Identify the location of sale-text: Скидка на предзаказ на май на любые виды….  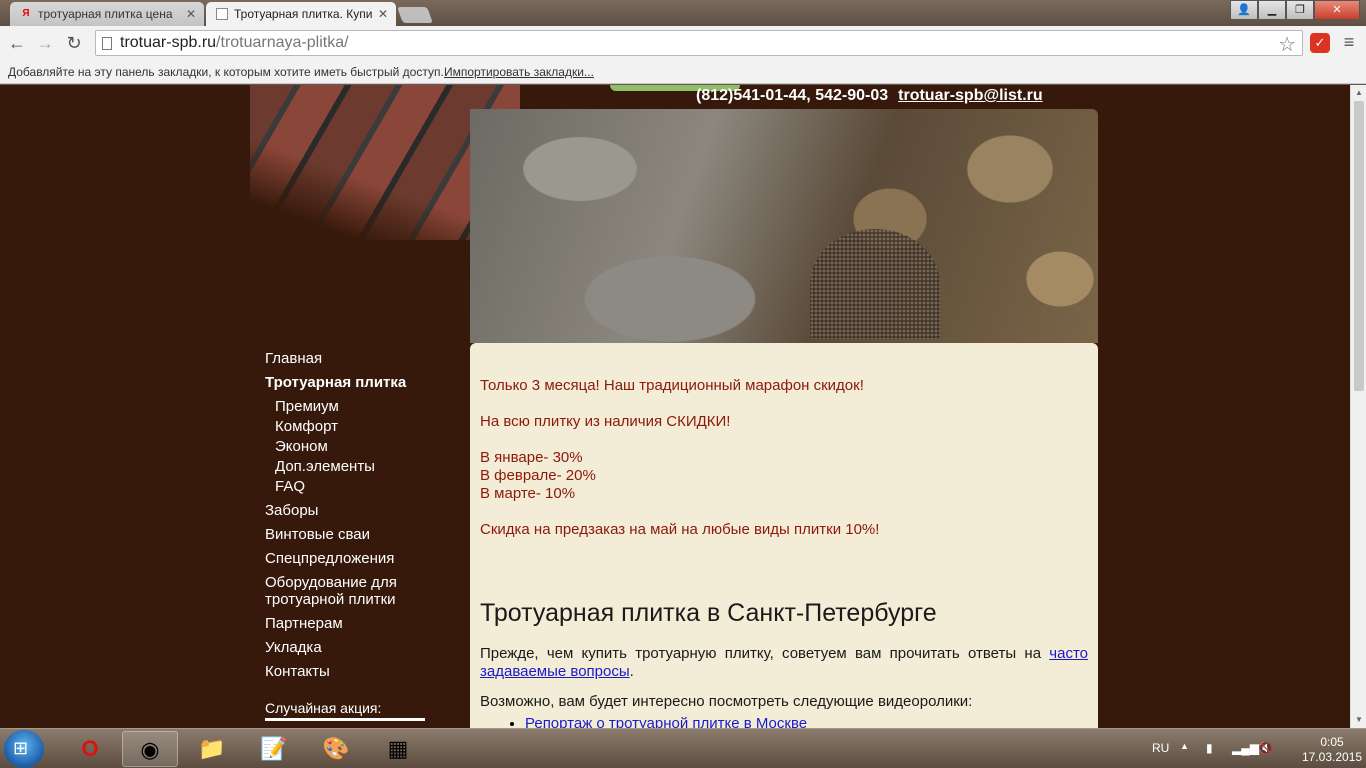
(680, 529).